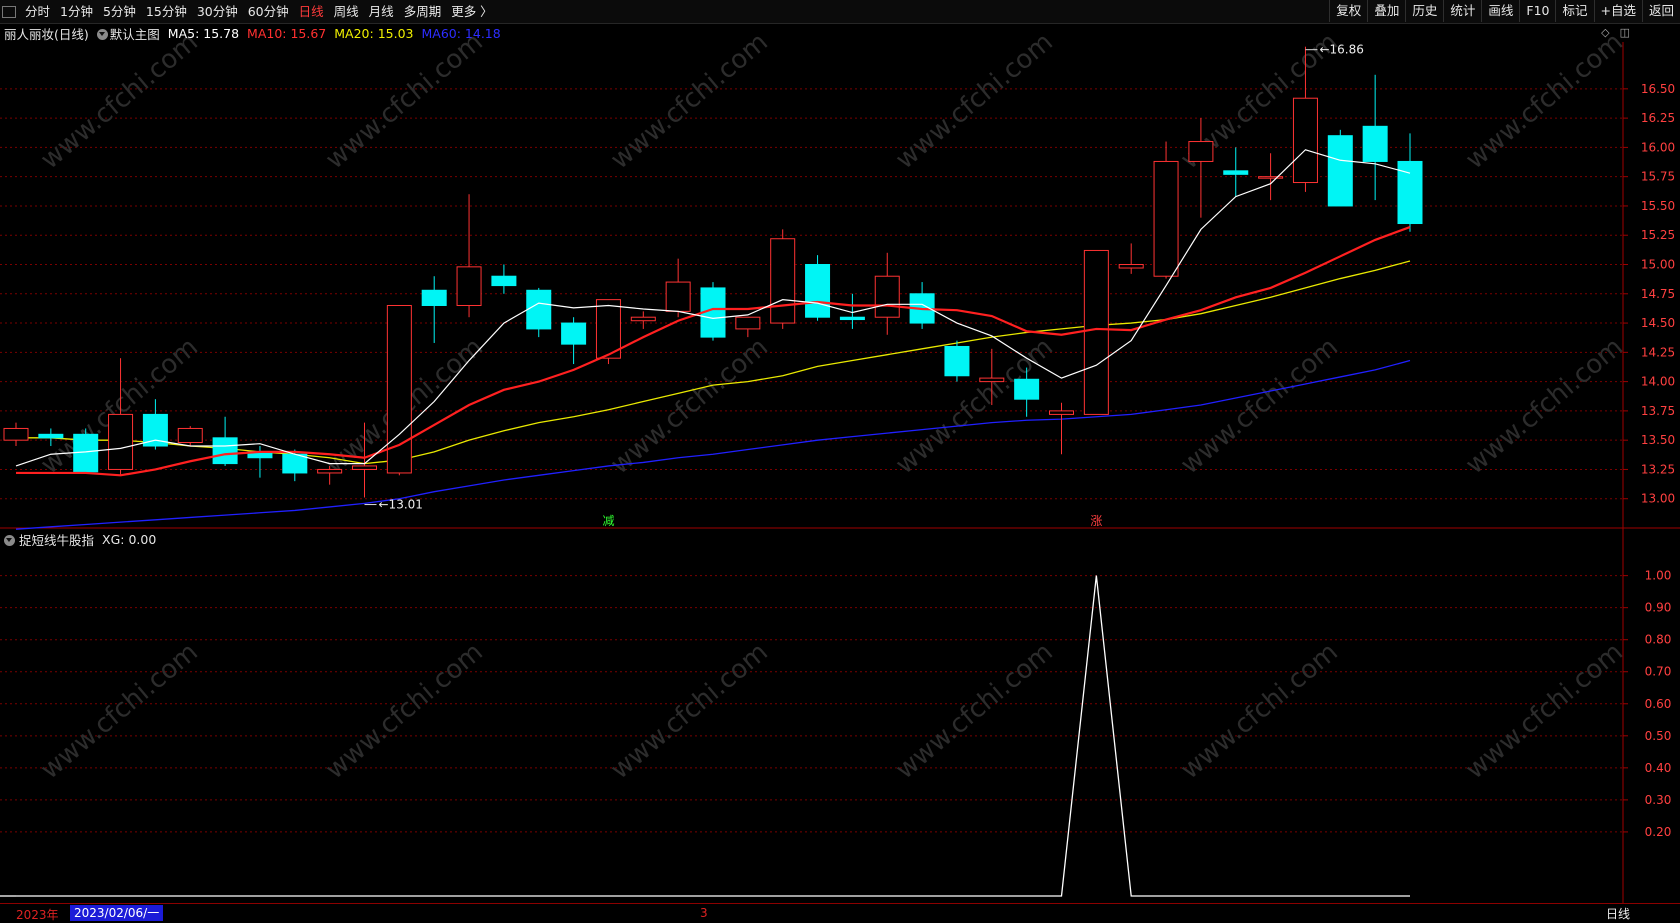 The width and height of the screenshot is (1680, 923). I want to click on price-tick-label: 16.25, so click(1658, 118).